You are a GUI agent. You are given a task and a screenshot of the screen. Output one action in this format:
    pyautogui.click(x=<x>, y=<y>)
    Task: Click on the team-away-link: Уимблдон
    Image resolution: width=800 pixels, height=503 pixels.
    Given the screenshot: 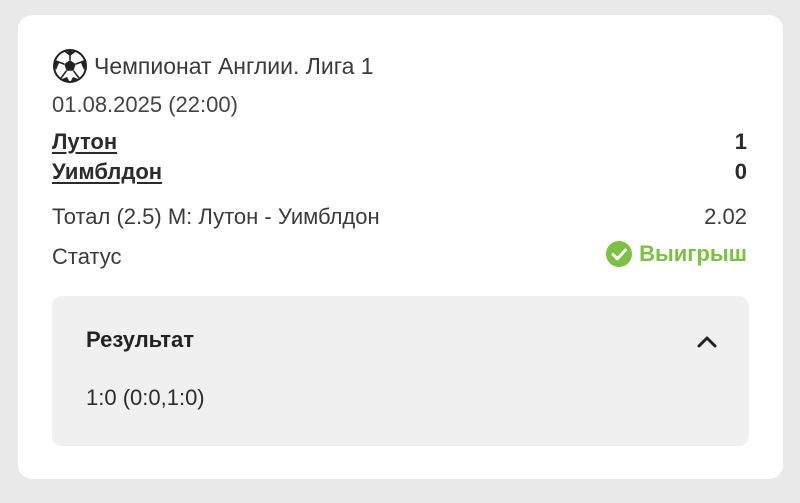 What is the action you would take?
    pyautogui.click(x=107, y=172)
    